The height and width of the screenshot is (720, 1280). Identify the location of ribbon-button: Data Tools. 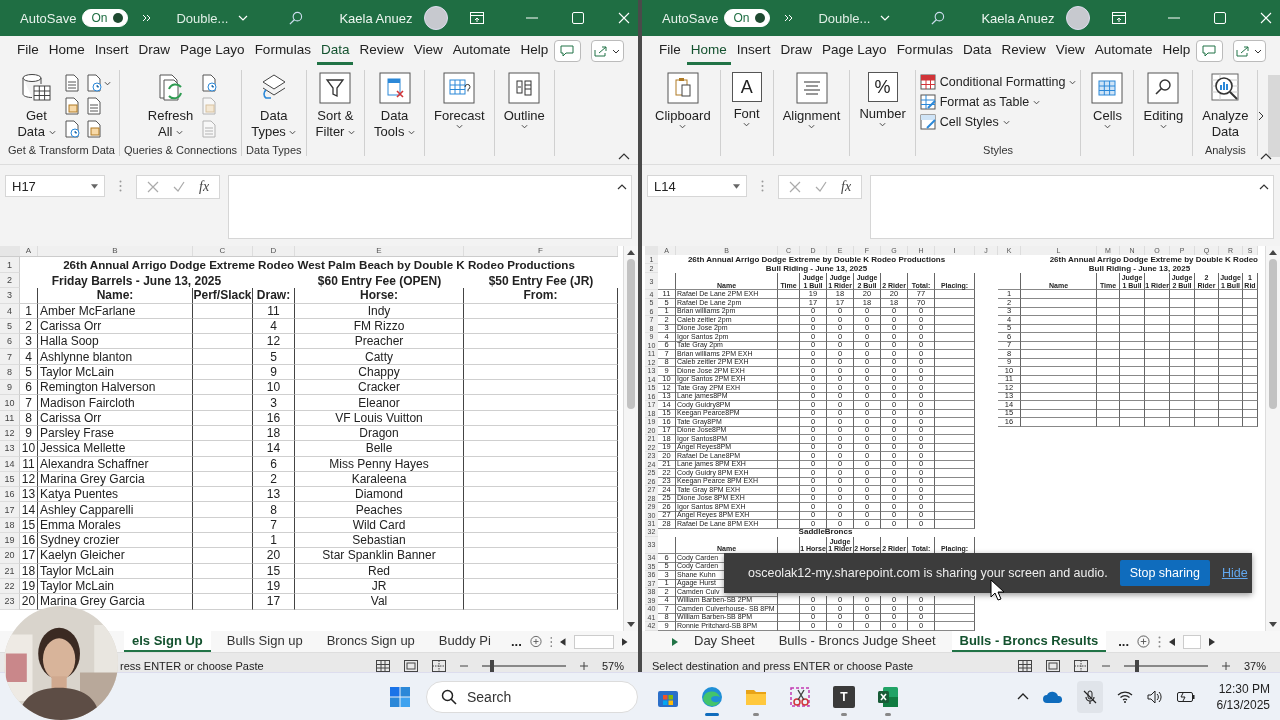
(395, 106).